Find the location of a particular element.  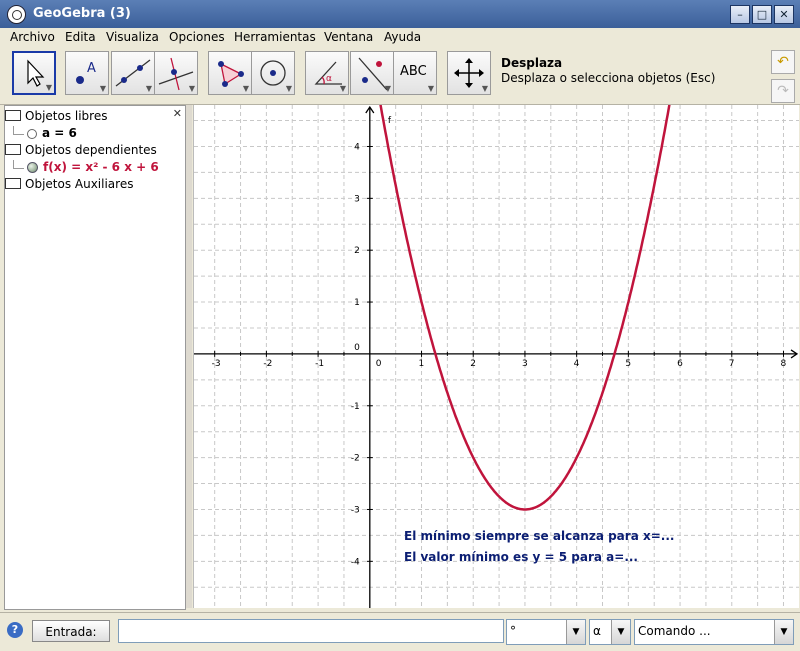

point-tool-button: A ▼ is located at coordinates (87, 73).